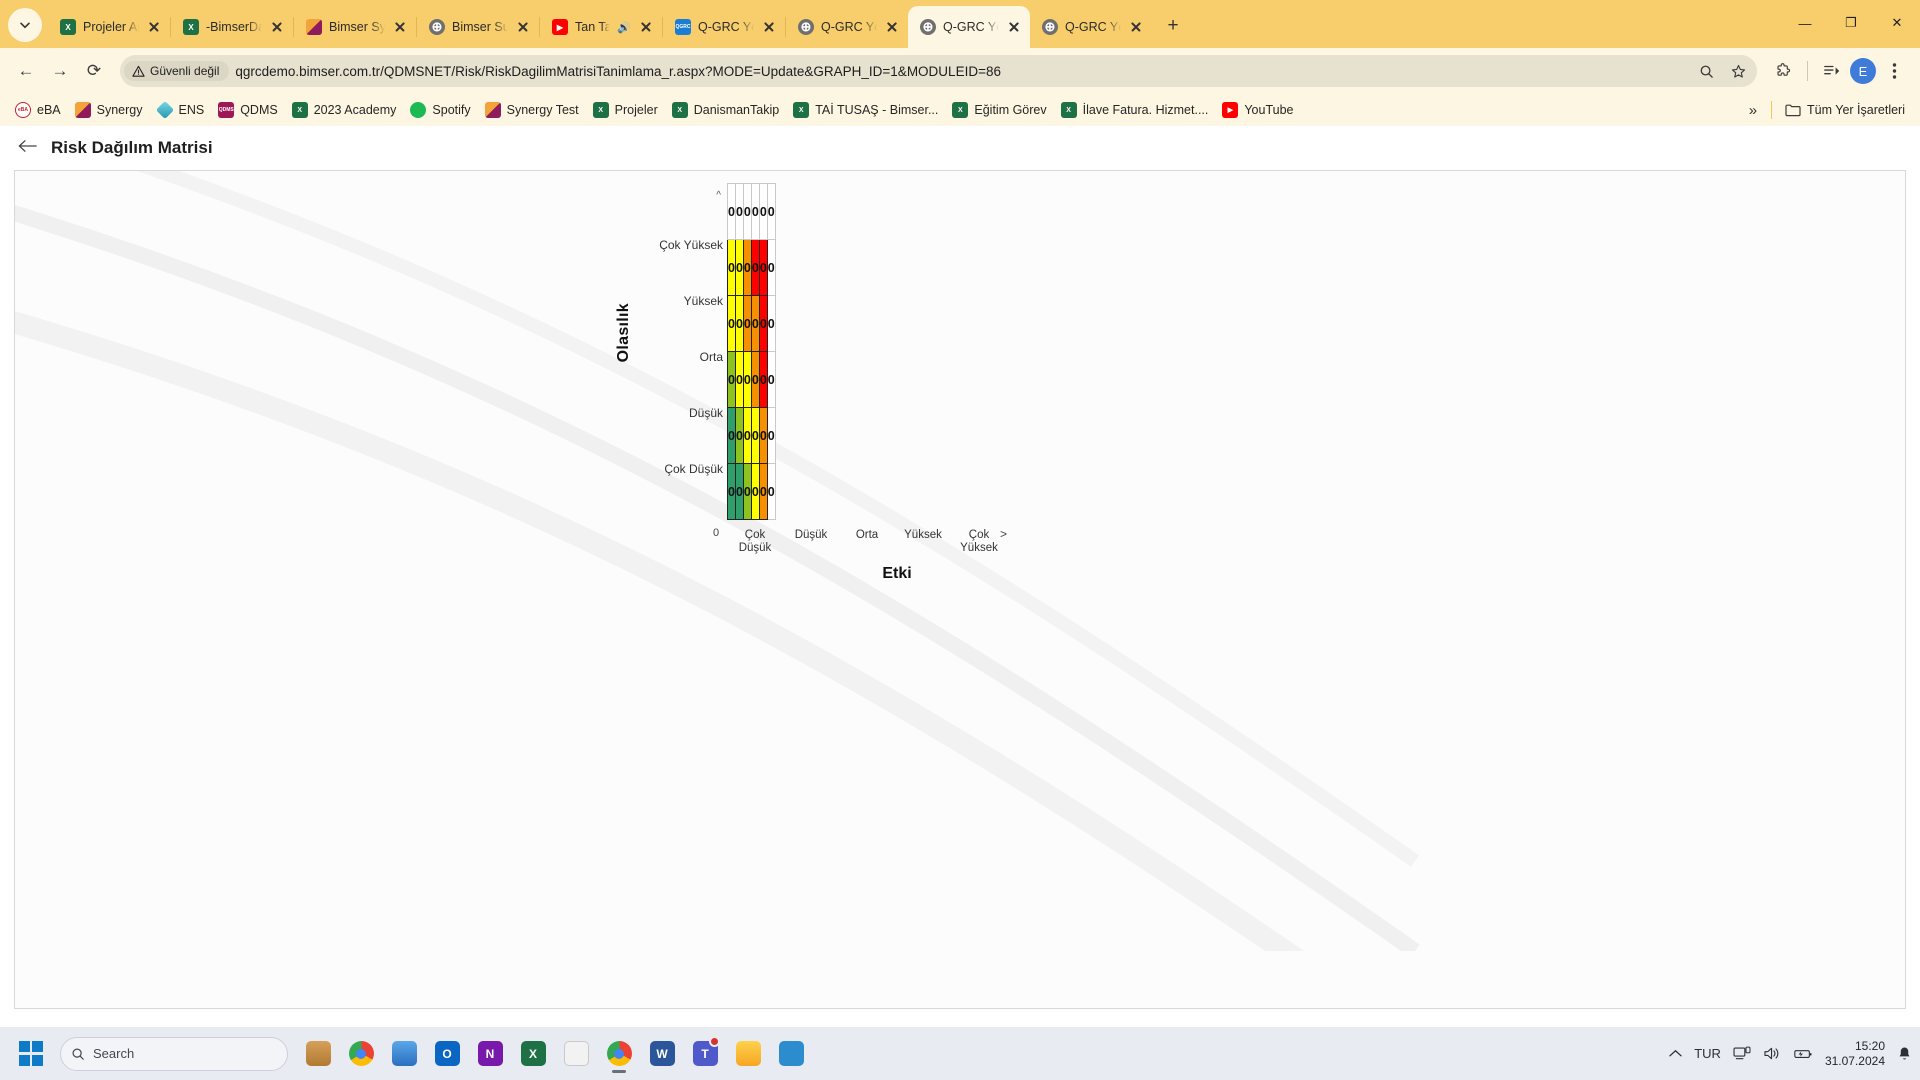  What do you see at coordinates (1742, 1053) in the screenshot?
I see `network-icon` at bounding box center [1742, 1053].